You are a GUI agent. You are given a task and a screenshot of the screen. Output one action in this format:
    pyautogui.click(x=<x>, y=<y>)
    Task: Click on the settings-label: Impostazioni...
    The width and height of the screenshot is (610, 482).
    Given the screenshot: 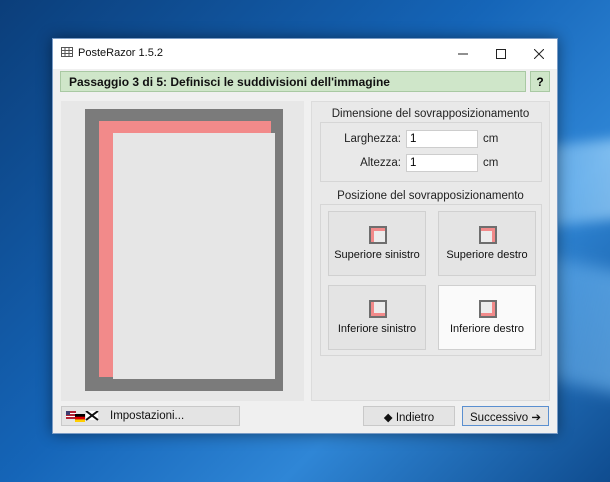 What is the action you would take?
    pyautogui.click(x=147, y=416)
    